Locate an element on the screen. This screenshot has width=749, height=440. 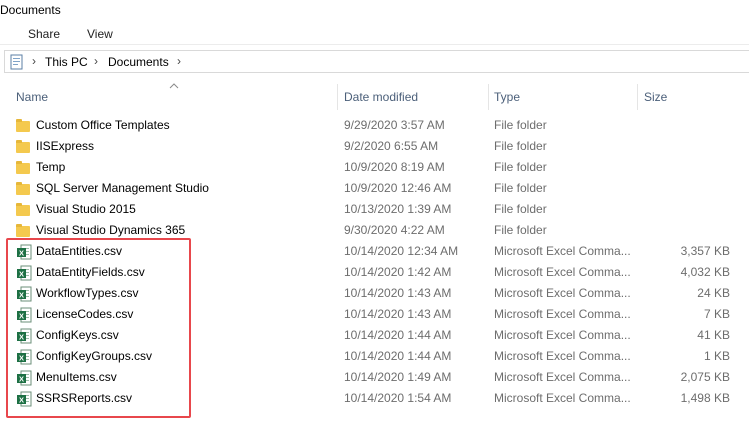
file-date-modified: 10/9/2020 8:19 AM is located at coordinates (394, 167).